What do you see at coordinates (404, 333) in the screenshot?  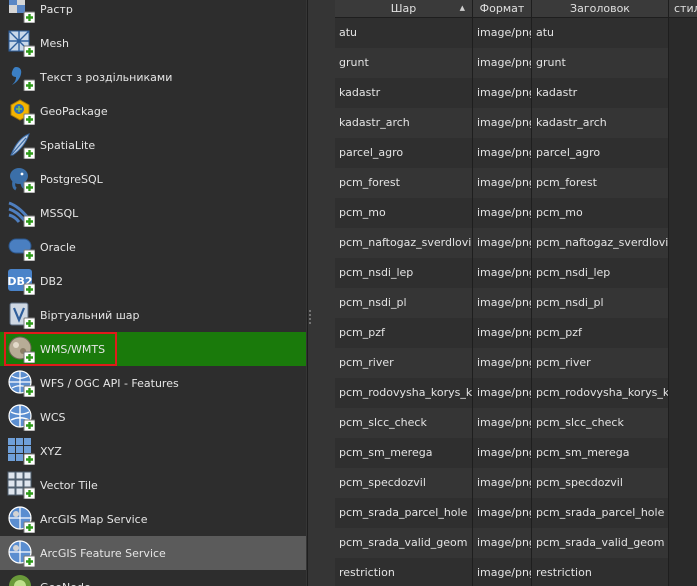 I see `cell-layer: pcm_pzf` at bounding box center [404, 333].